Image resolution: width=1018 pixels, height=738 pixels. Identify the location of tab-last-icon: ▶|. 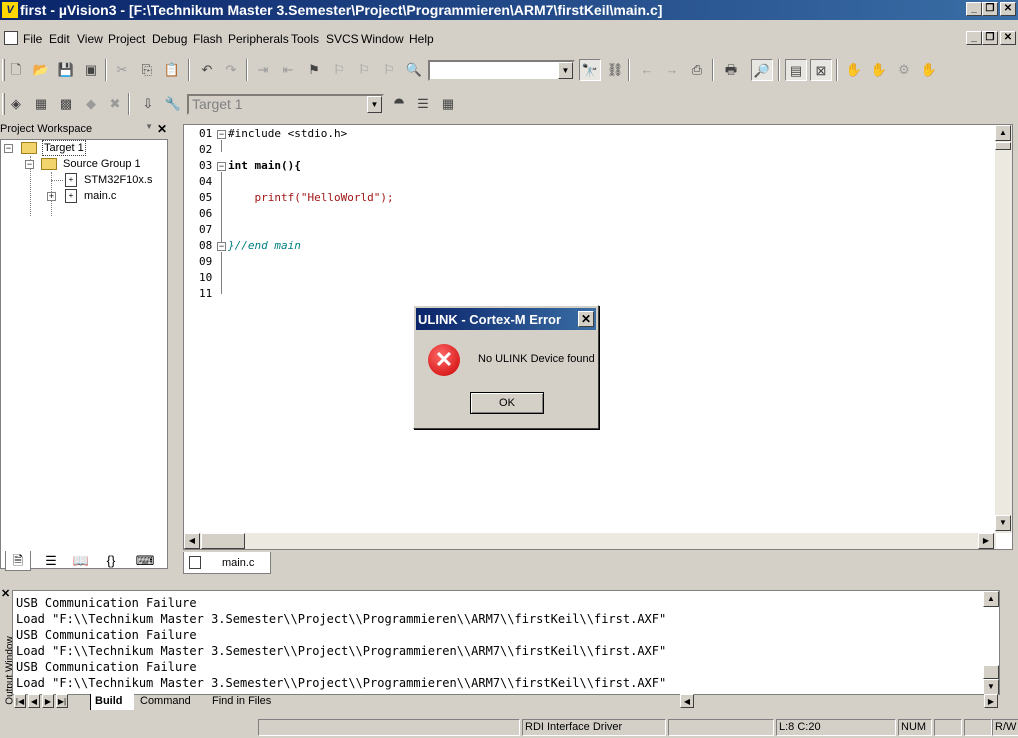
(62, 701).